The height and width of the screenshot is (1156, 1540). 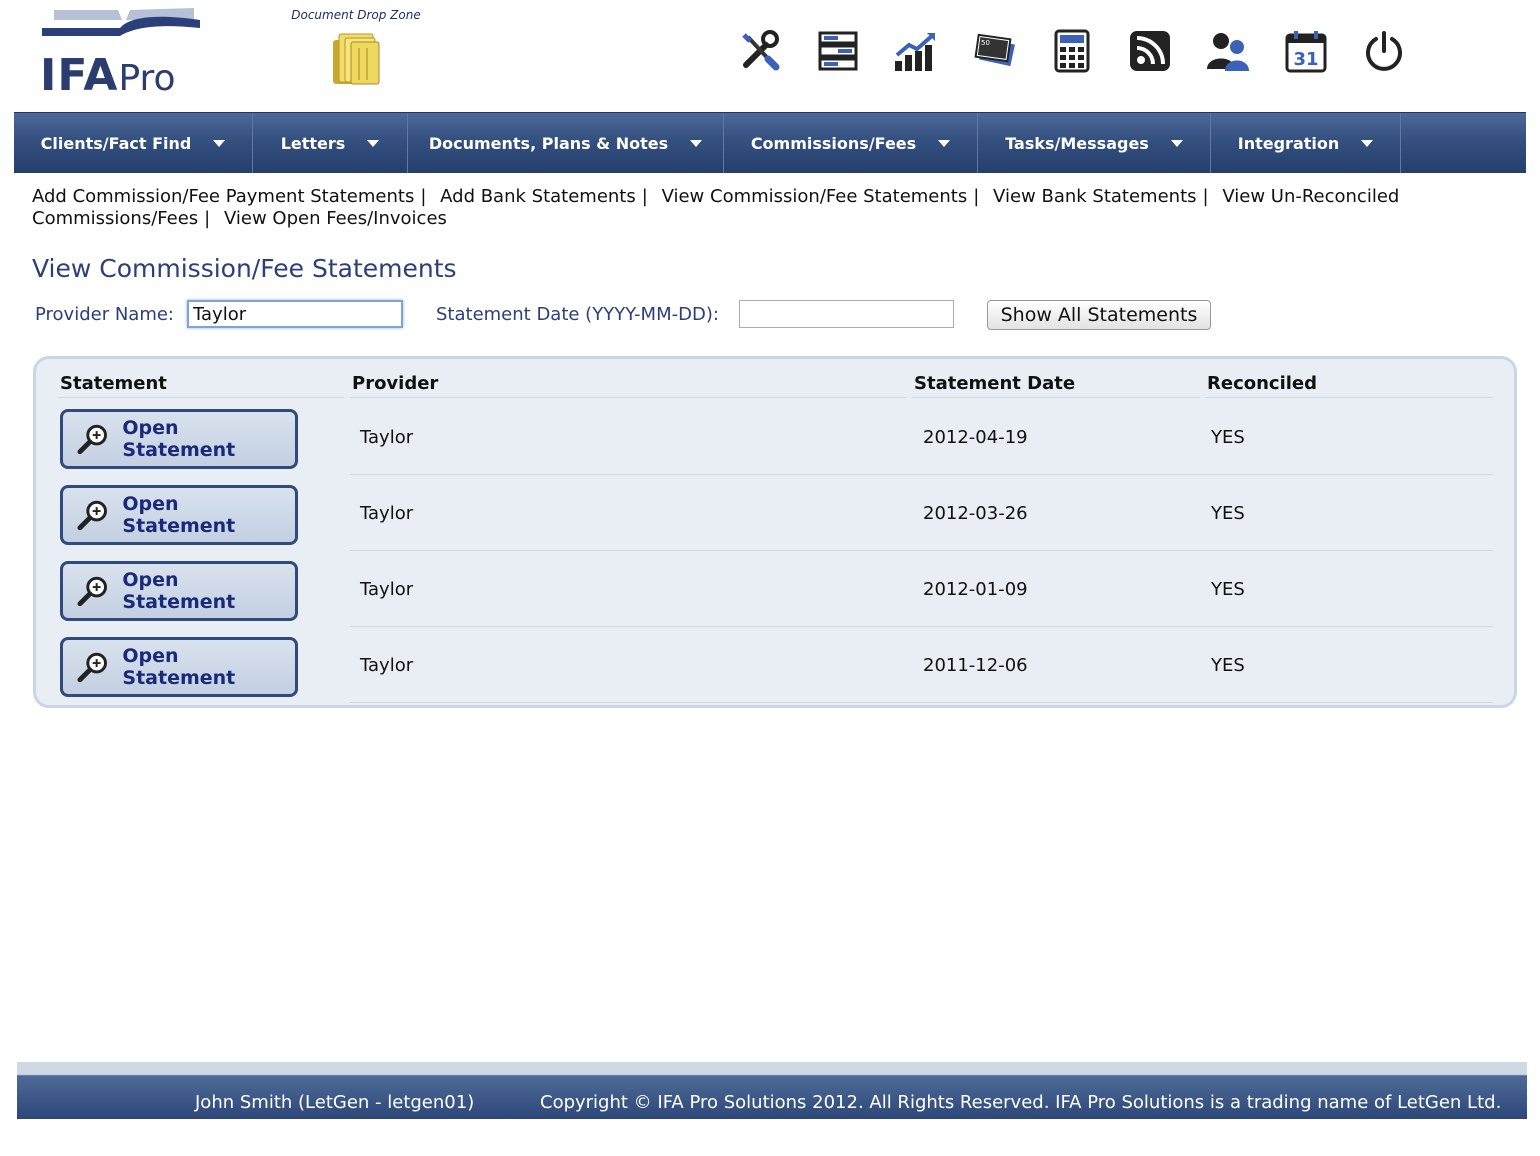 What do you see at coordinates (566, 143) in the screenshot?
I see `nav-documents-plans-notes: Documents, Plans & Notes` at bounding box center [566, 143].